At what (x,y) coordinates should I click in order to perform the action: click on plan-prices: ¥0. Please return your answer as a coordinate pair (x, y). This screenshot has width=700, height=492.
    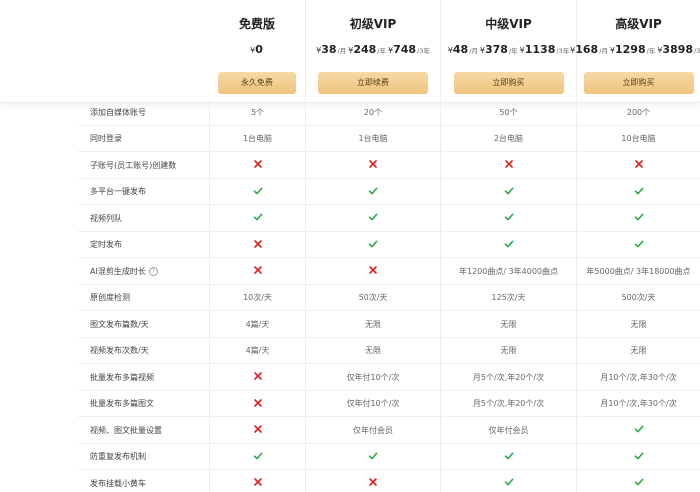
    Looking at the image, I should click on (257, 51).